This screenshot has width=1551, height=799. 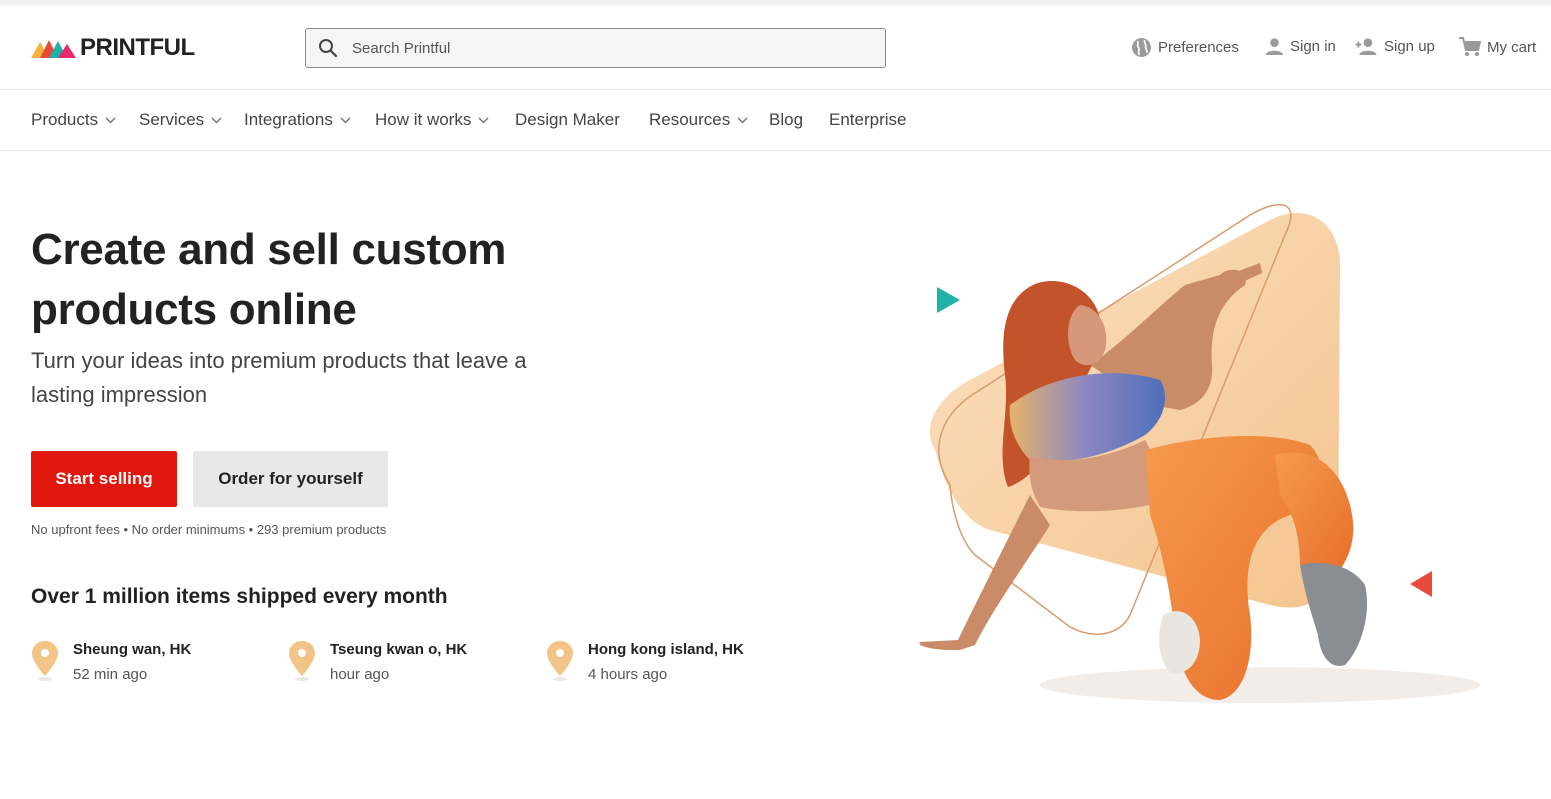 What do you see at coordinates (399, 649) in the screenshot?
I see `location-place: Tseung kwan o, HK` at bounding box center [399, 649].